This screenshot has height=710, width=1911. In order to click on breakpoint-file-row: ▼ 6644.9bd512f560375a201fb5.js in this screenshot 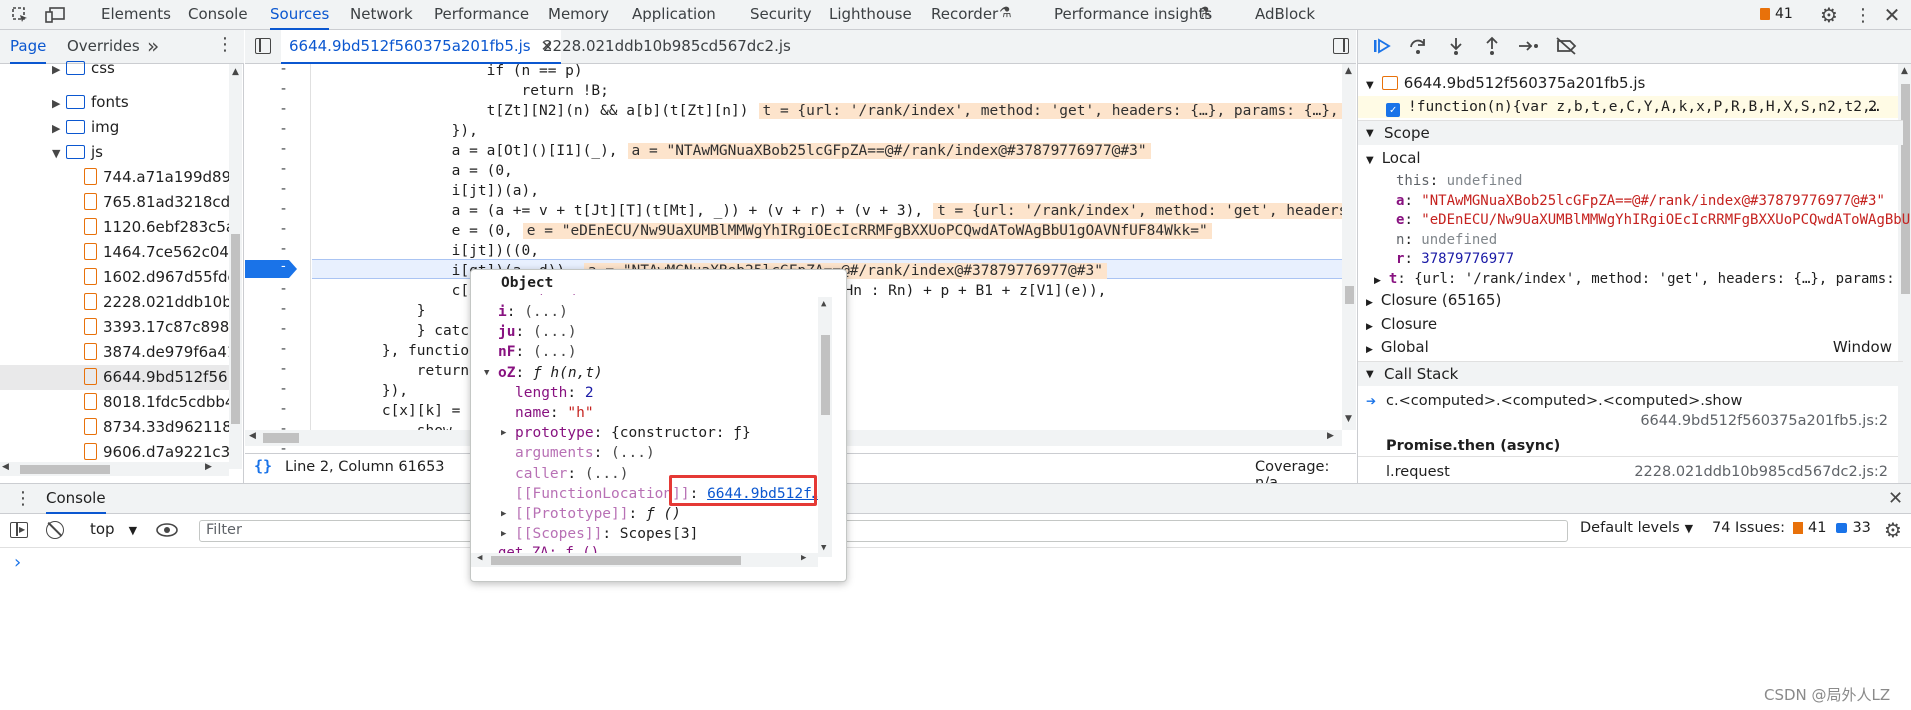, I will do `click(1505, 83)`.